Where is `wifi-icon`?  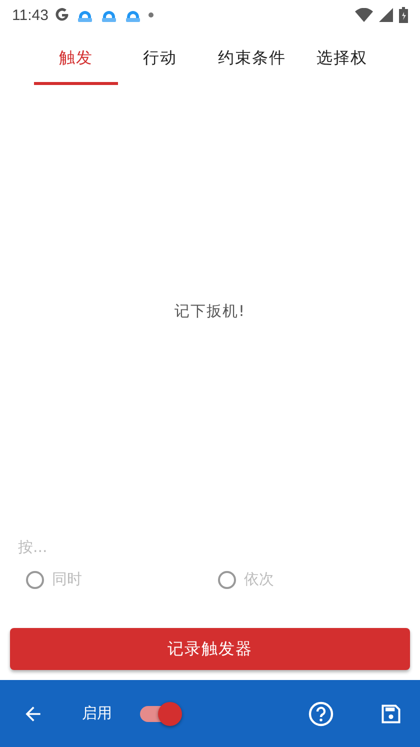 wifi-icon is located at coordinates (364, 15).